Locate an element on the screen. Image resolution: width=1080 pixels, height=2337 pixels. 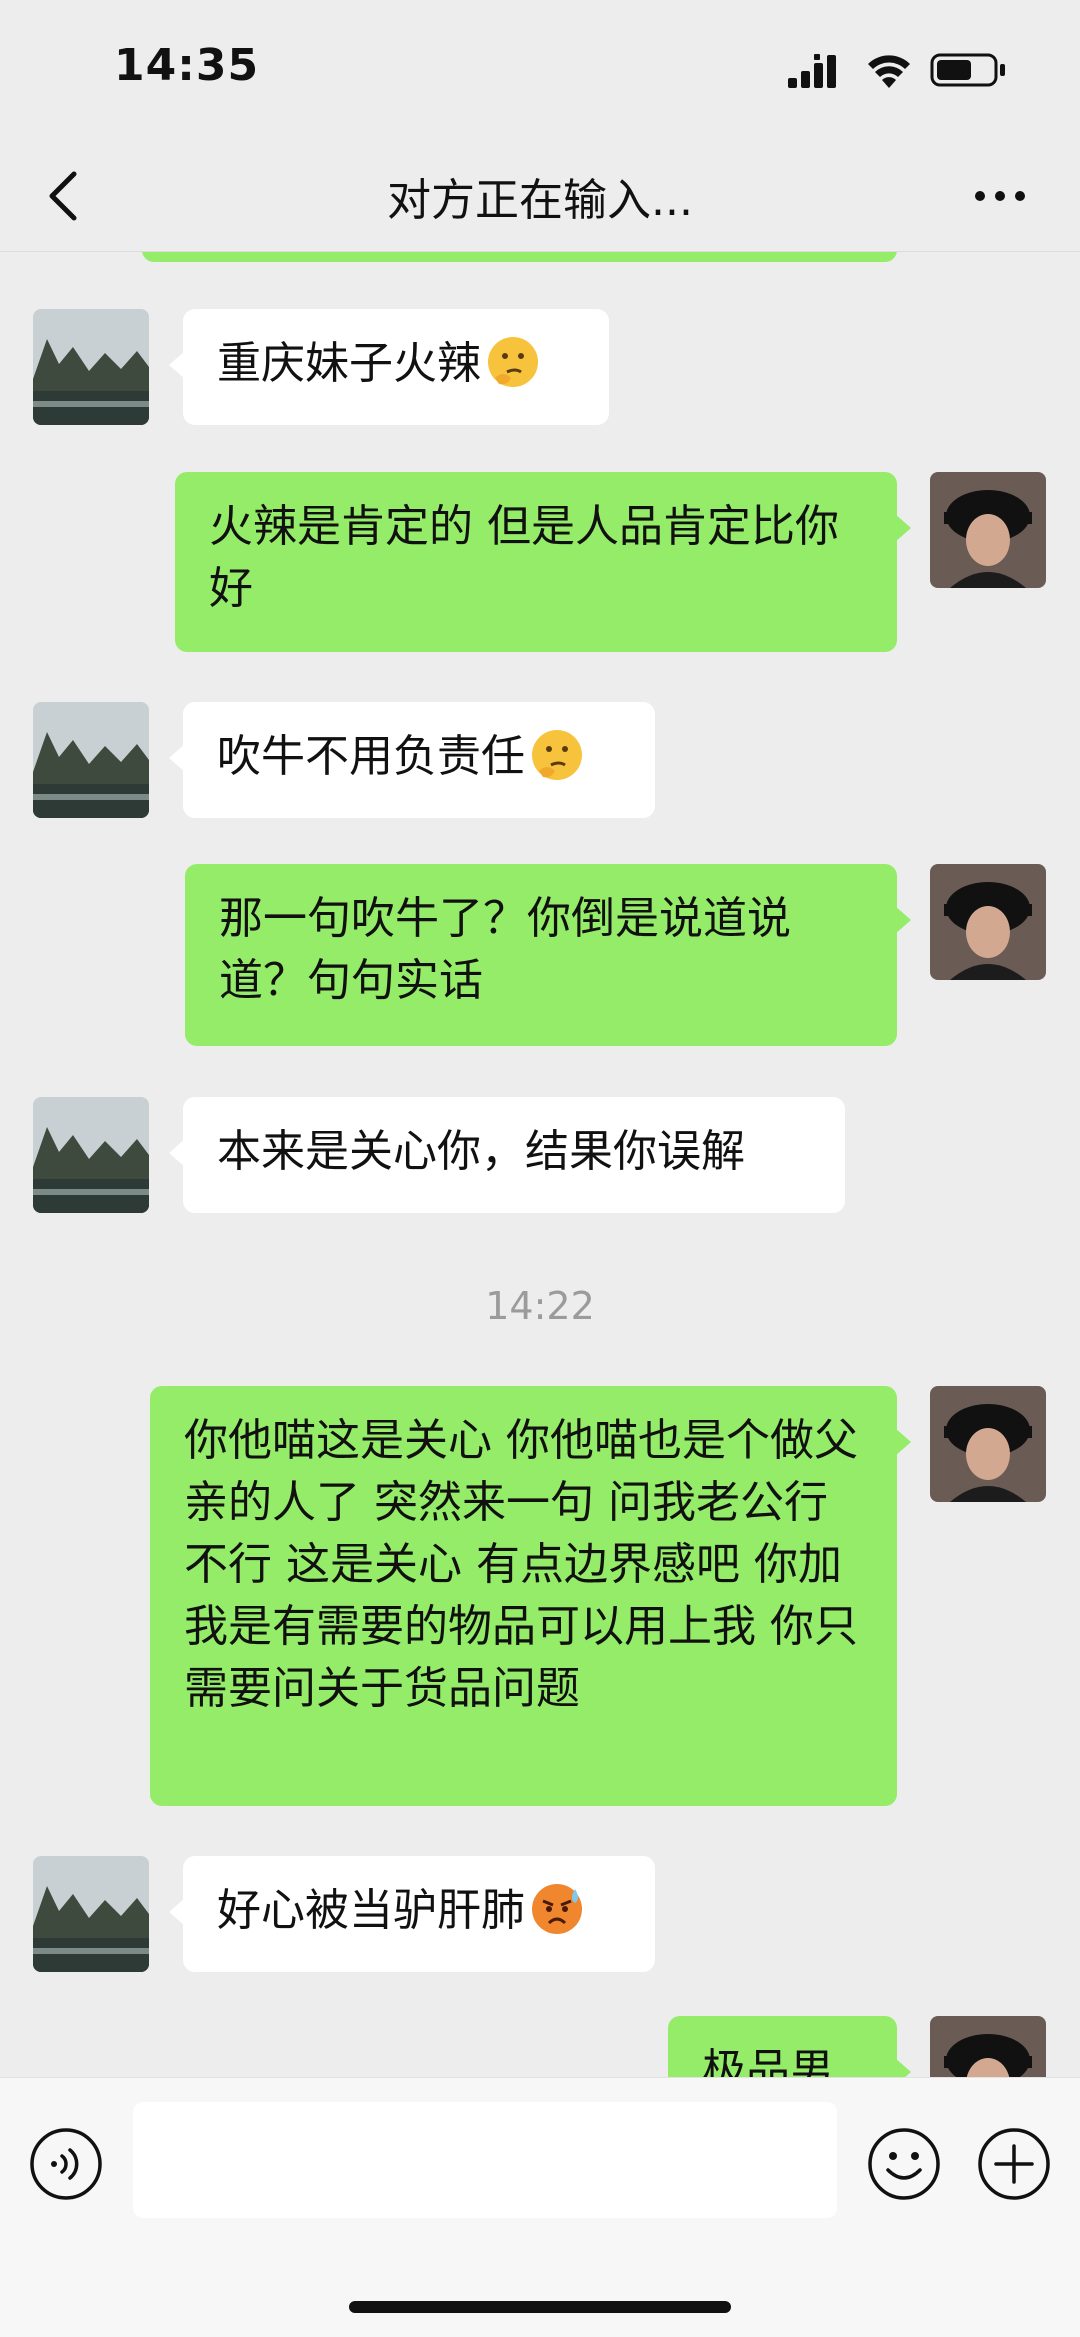
message-text: 吹牛不用负责任 is located at coordinates (371, 756).